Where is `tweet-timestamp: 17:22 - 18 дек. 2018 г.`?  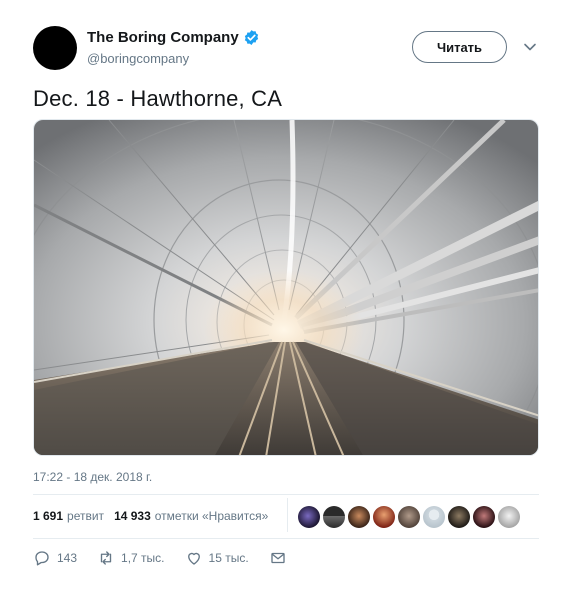 tweet-timestamp: 17:22 - 18 дек. 2018 г. is located at coordinates (92, 477).